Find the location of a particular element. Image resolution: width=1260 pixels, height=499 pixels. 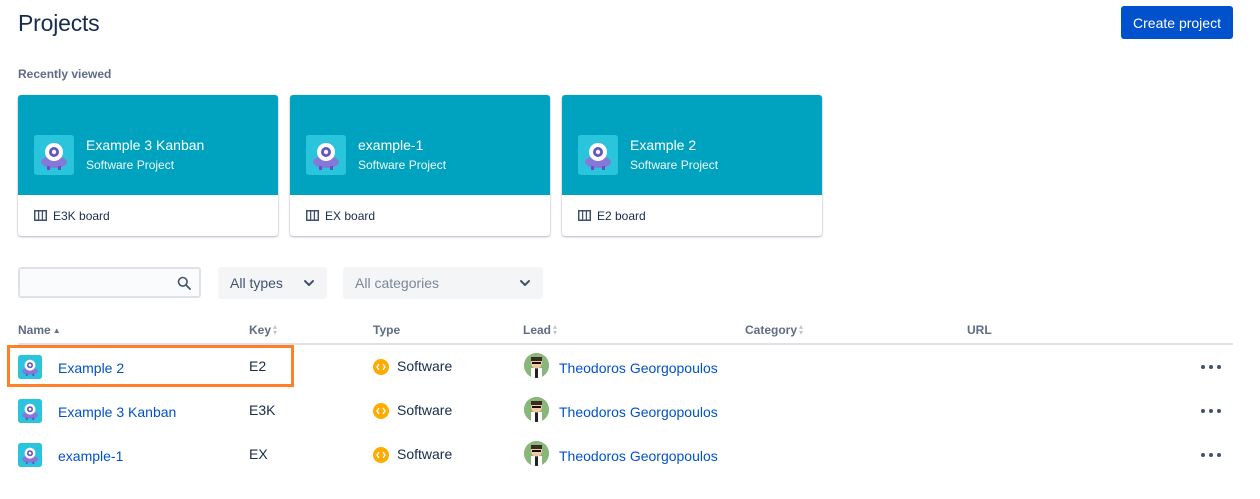

recent-card-example-1: example-1 Software Project EX board is located at coordinates (420, 165).